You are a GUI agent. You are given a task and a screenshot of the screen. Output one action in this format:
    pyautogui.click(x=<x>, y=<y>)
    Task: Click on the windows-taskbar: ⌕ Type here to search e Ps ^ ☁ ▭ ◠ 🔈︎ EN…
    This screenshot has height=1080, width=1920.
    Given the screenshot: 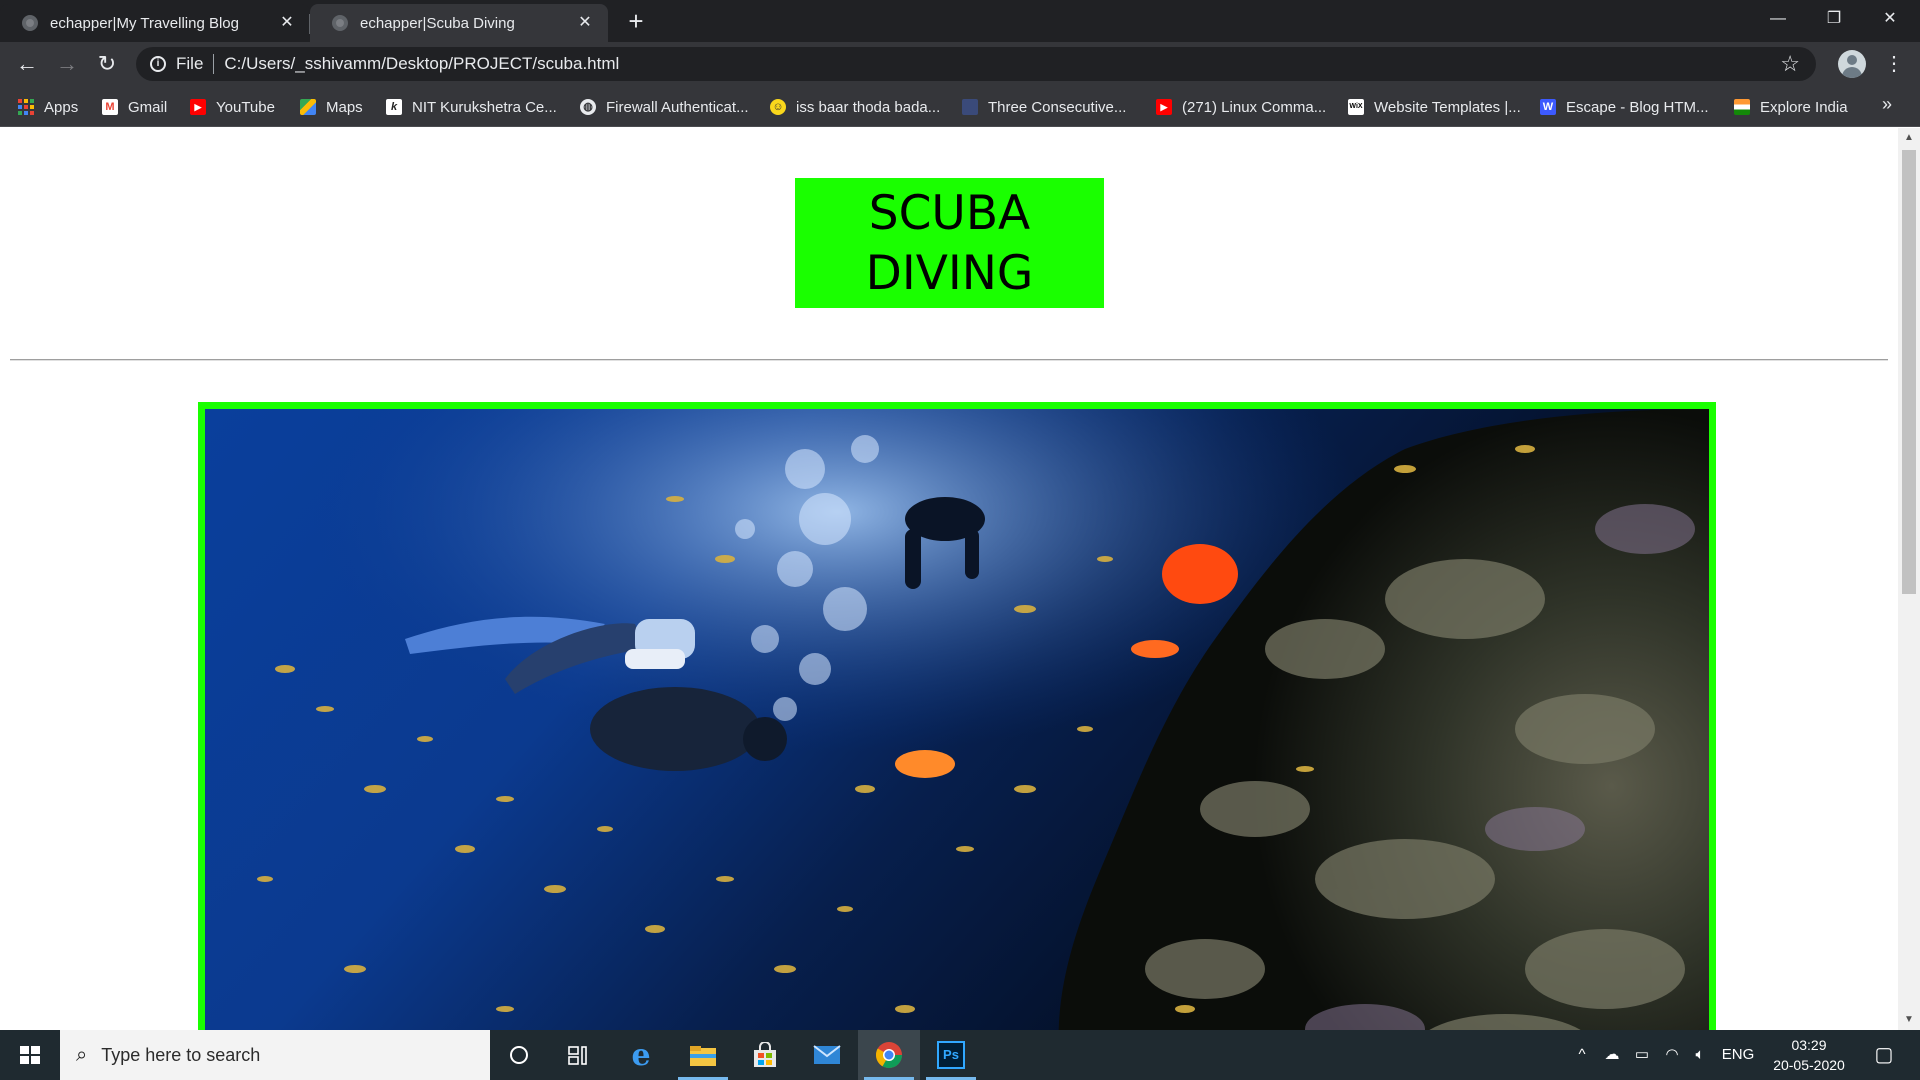 What is the action you would take?
    pyautogui.click(x=960, y=1055)
    